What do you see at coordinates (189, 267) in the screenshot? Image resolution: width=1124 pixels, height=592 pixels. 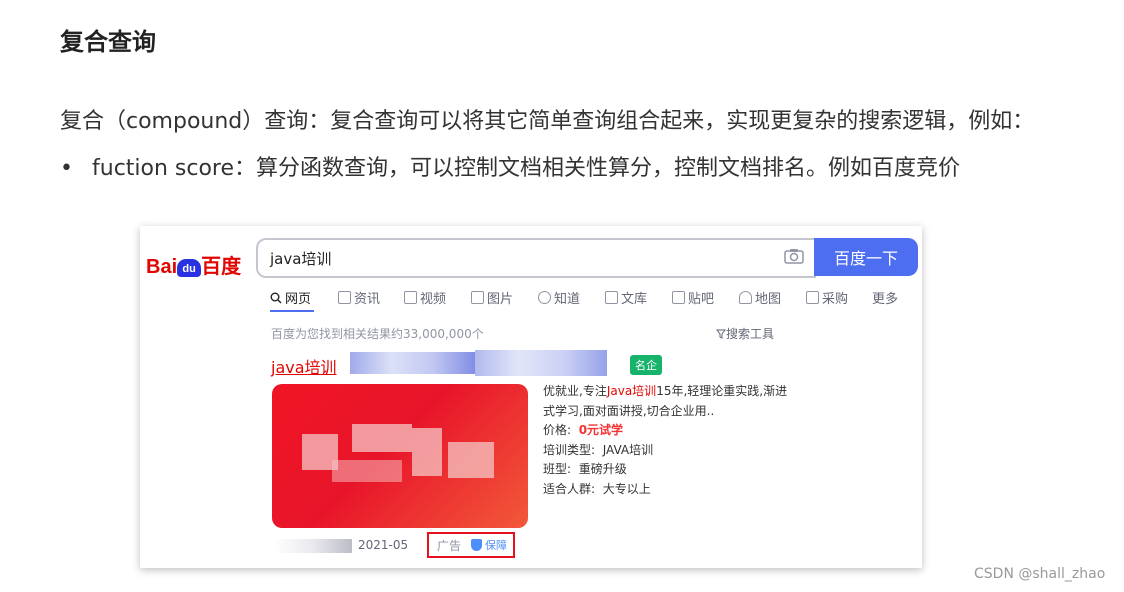 I see `paw-icon: du` at bounding box center [189, 267].